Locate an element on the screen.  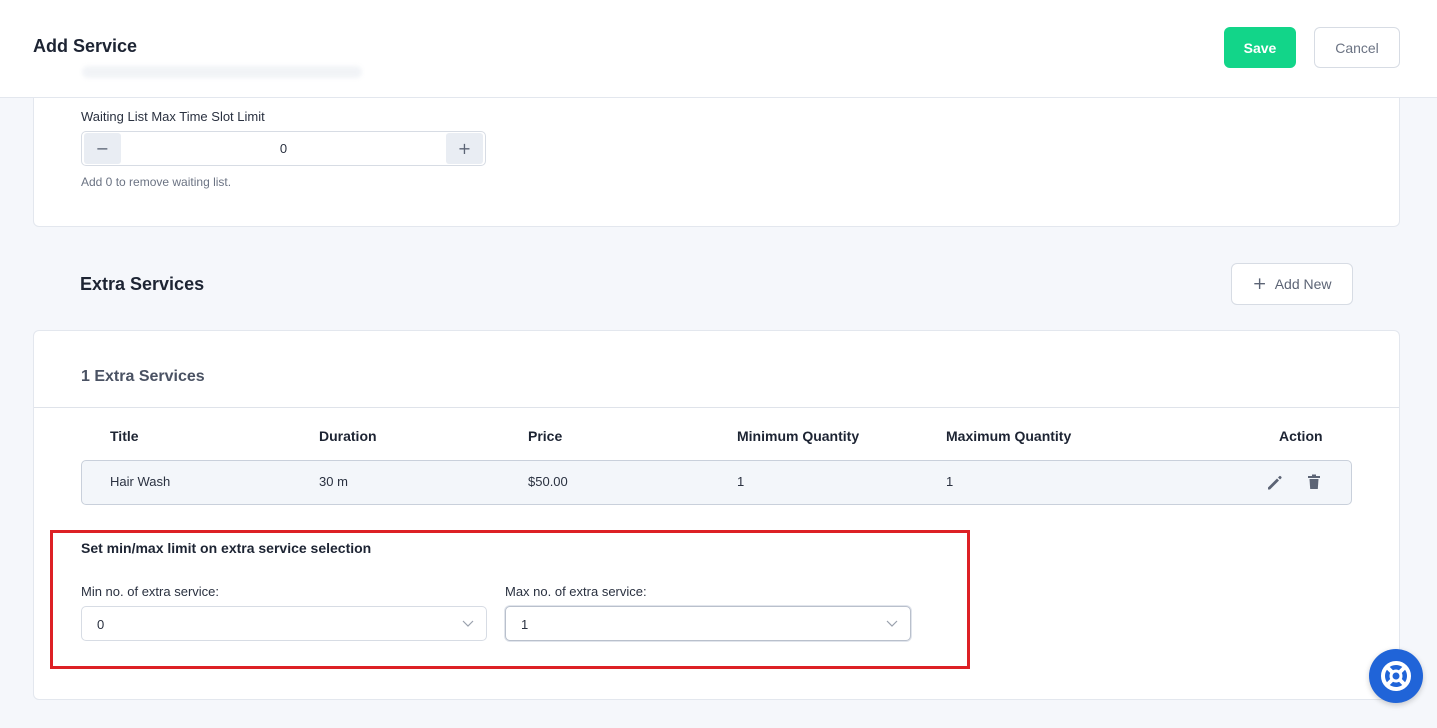
column-header-title: Title is located at coordinates (124, 436).